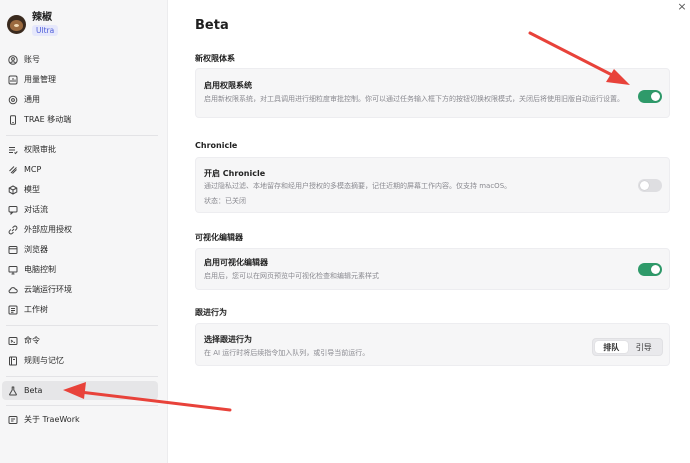 The height and width of the screenshot is (463, 690). What do you see at coordinates (13, 270) in the screenshot?
I see `monitor-icon` at bounding box center [13, 270].